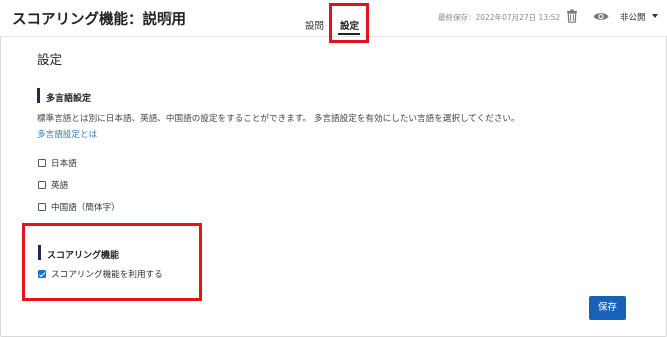  What do you see at coordinates (572, 16) in the screenshot?
I see `trash-icon` at bounding box center [572, 16].